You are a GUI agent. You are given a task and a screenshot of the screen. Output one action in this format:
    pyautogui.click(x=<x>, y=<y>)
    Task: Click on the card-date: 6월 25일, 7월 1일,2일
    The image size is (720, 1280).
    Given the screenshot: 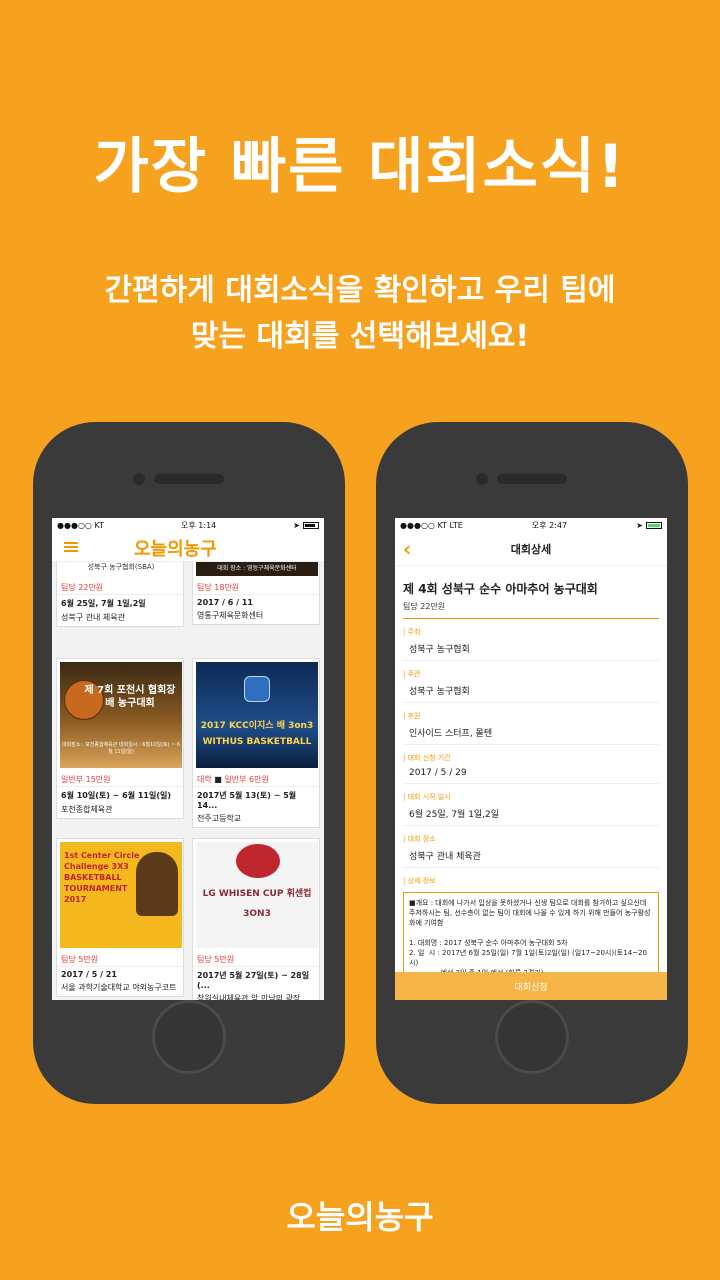 What is the action you would take?
    pyautogui.click(x=103, y=603)
    